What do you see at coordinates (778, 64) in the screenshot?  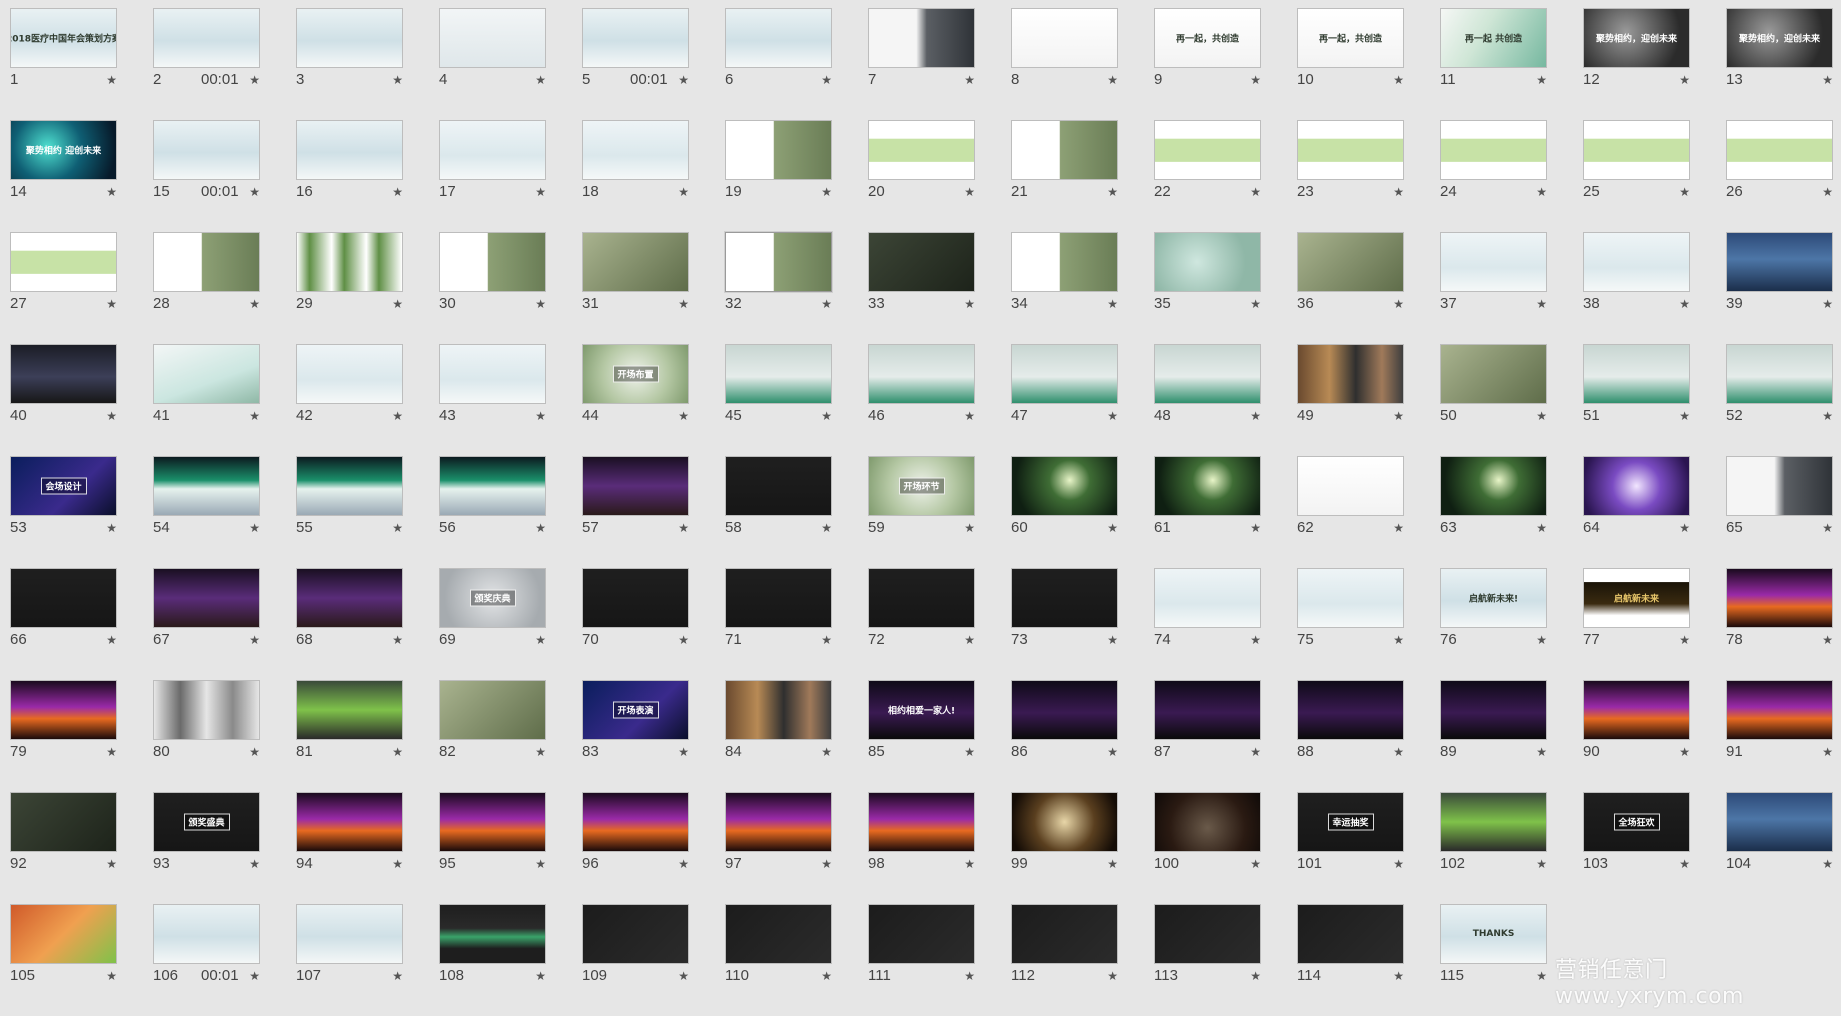 I see `slide-thumbnail-6: 6 ★` at bounding box center [778, 64].